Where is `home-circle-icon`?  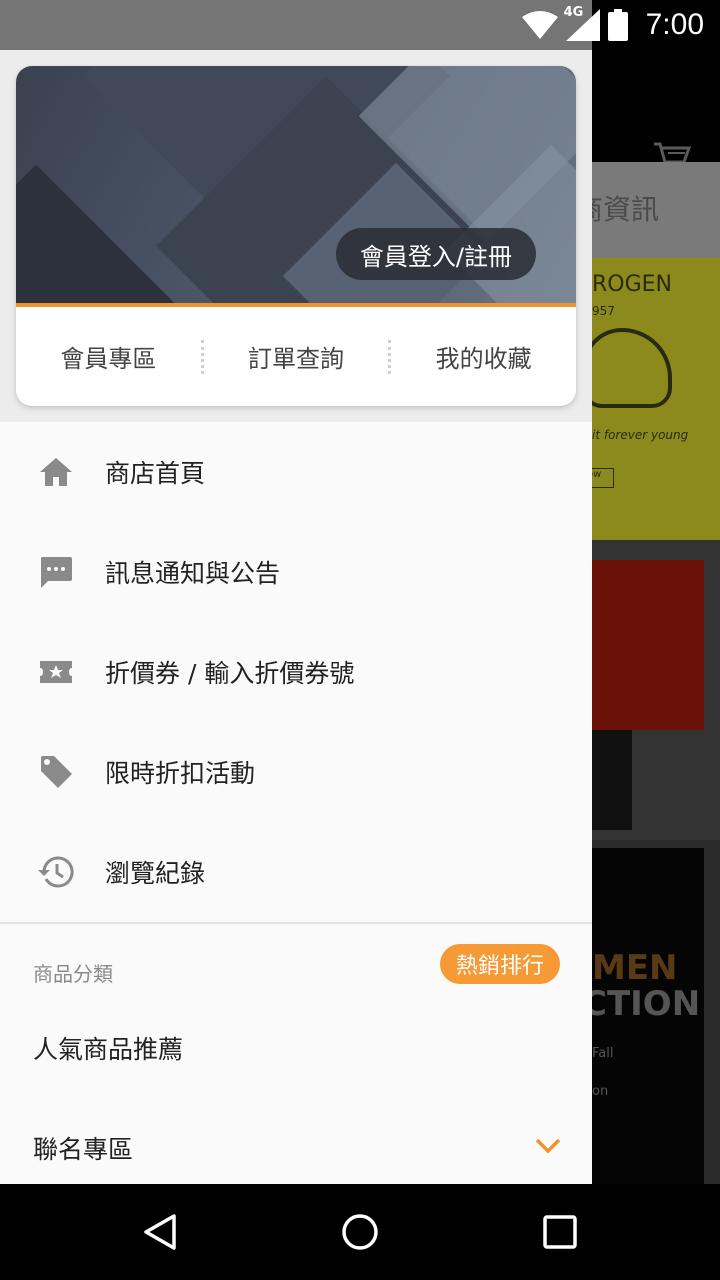 home-circle-icon is located at coordinates (360, 1232).